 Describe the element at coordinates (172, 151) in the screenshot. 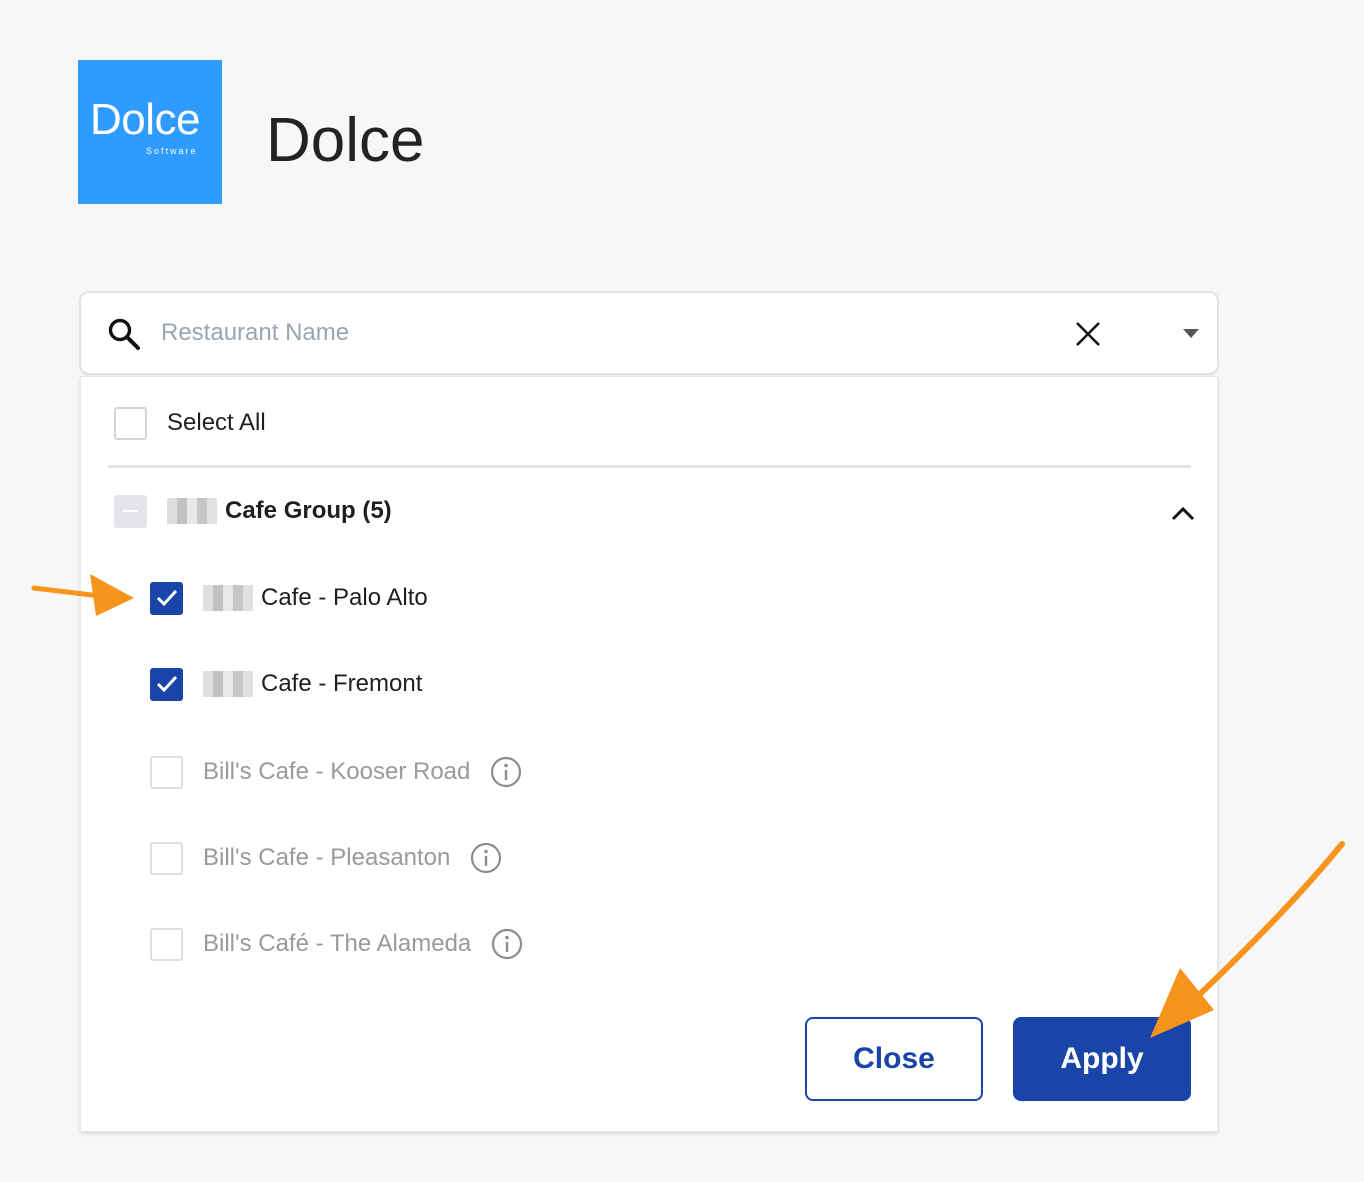

I see `logo-subtext: Software` at that location.